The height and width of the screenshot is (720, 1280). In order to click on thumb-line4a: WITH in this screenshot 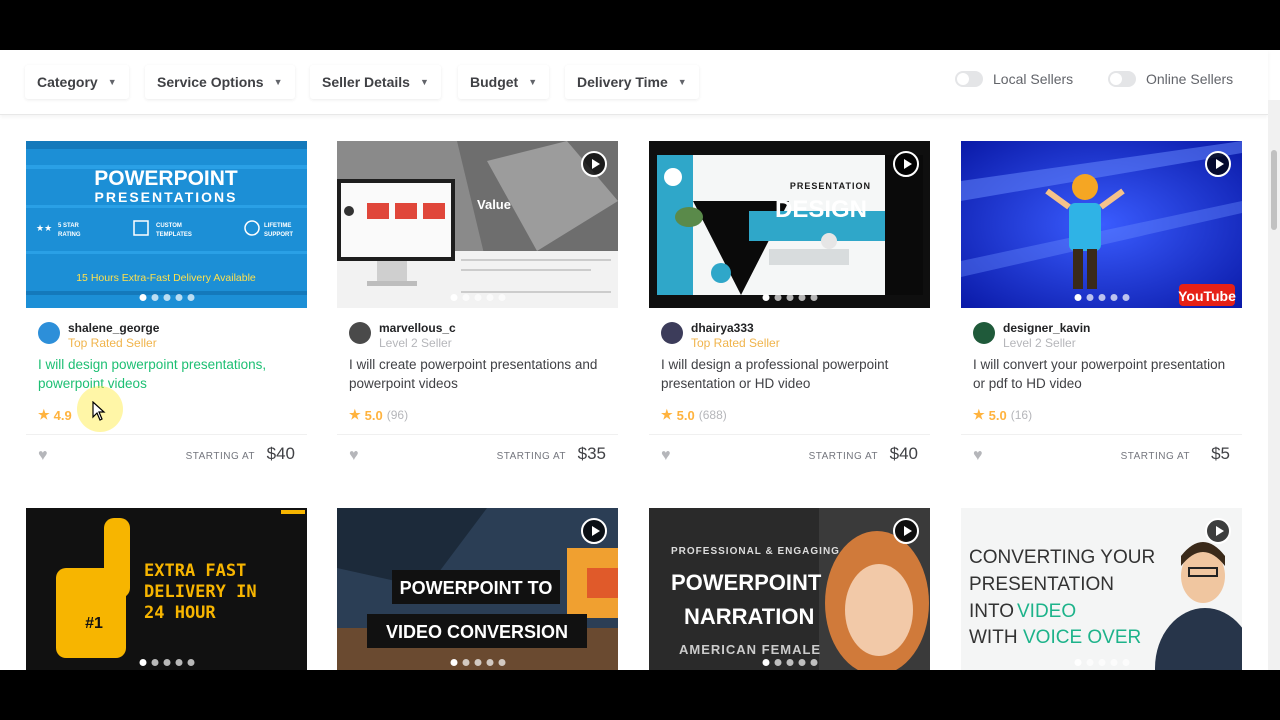, I will do `click(993, 637)`.